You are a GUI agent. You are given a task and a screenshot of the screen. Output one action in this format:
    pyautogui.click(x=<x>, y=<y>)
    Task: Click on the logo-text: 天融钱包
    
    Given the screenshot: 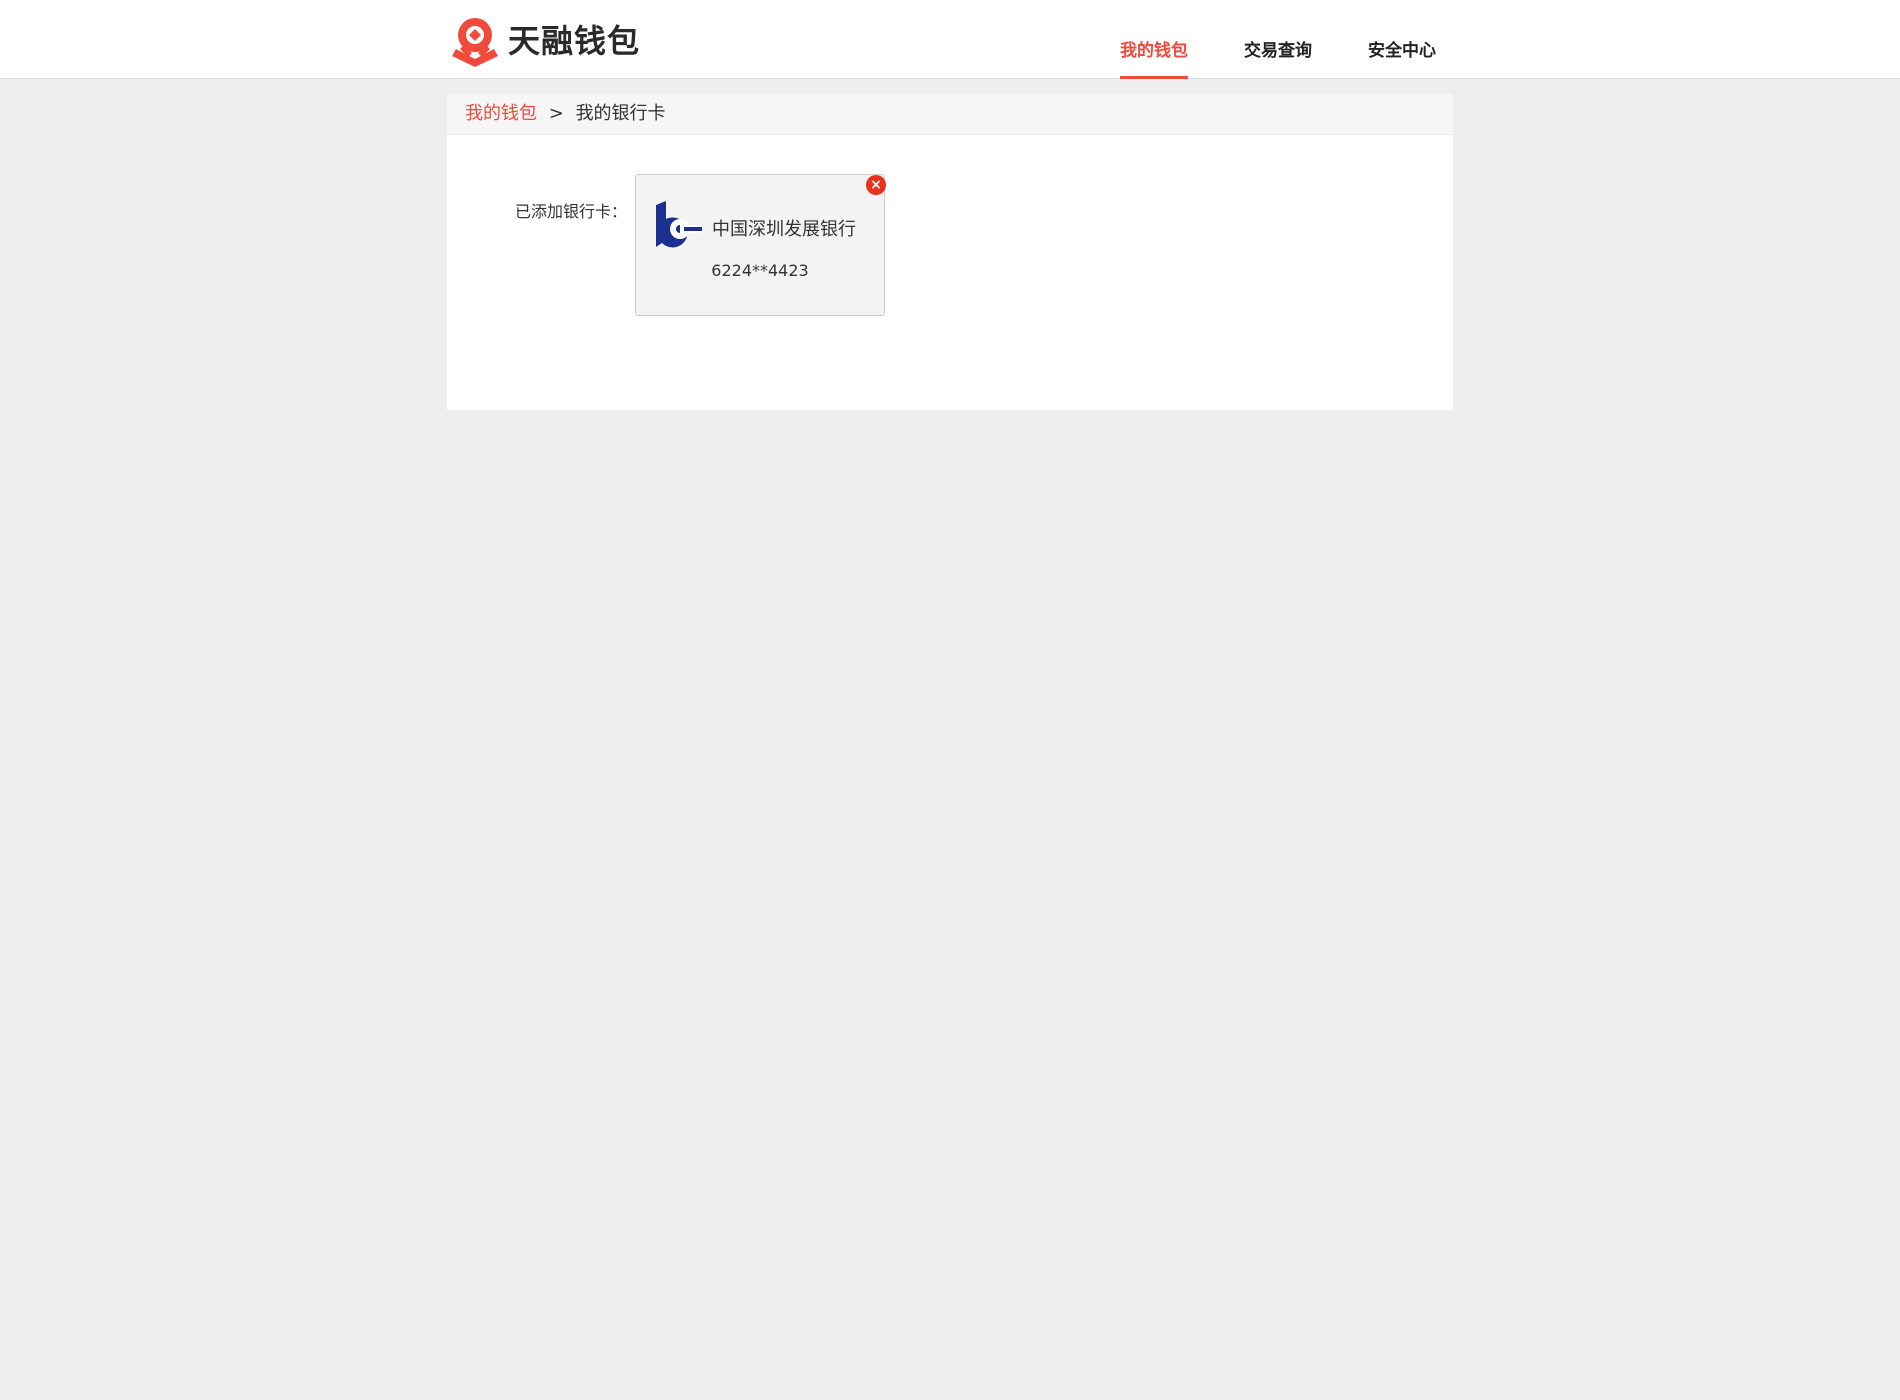 What is the action you would take?
    pyautogui.click(x=574, y=41)
    